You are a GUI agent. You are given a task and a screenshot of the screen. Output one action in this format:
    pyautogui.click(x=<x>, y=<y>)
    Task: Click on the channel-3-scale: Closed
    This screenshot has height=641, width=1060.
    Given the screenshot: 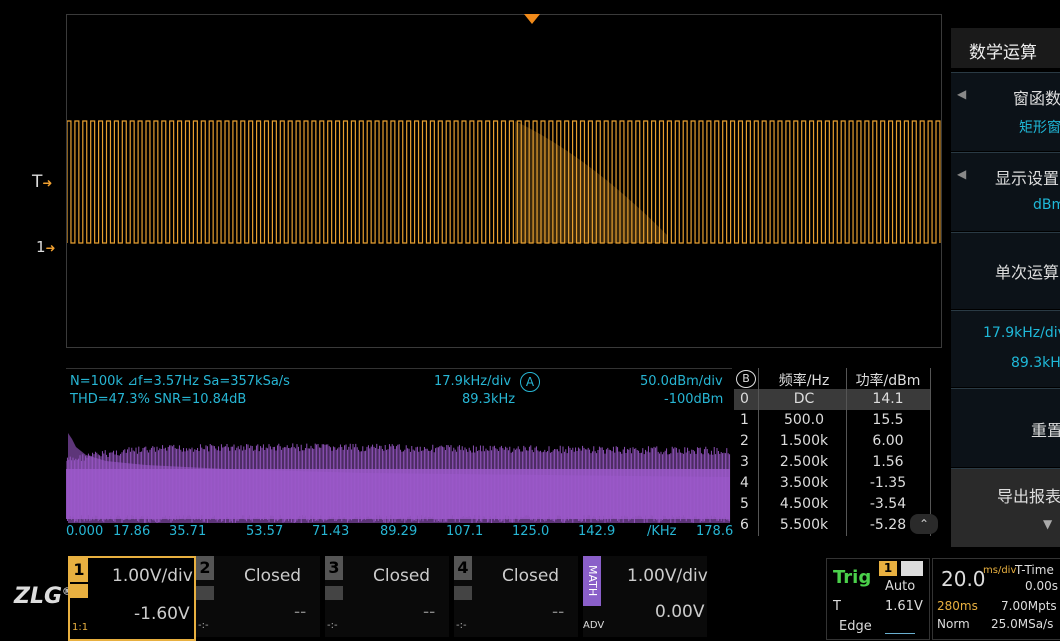 What is the action you would take?
    pyautogui.click(x=402, y=576)
    